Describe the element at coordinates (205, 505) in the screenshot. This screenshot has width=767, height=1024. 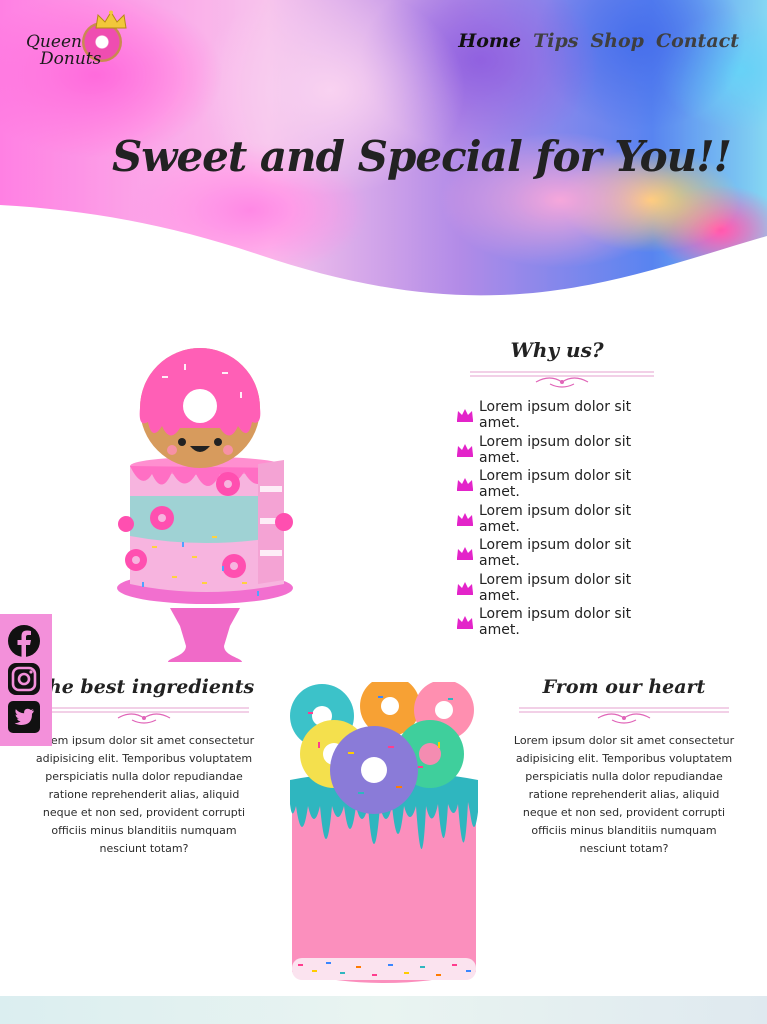
I see `donut-cake-image` at that location.